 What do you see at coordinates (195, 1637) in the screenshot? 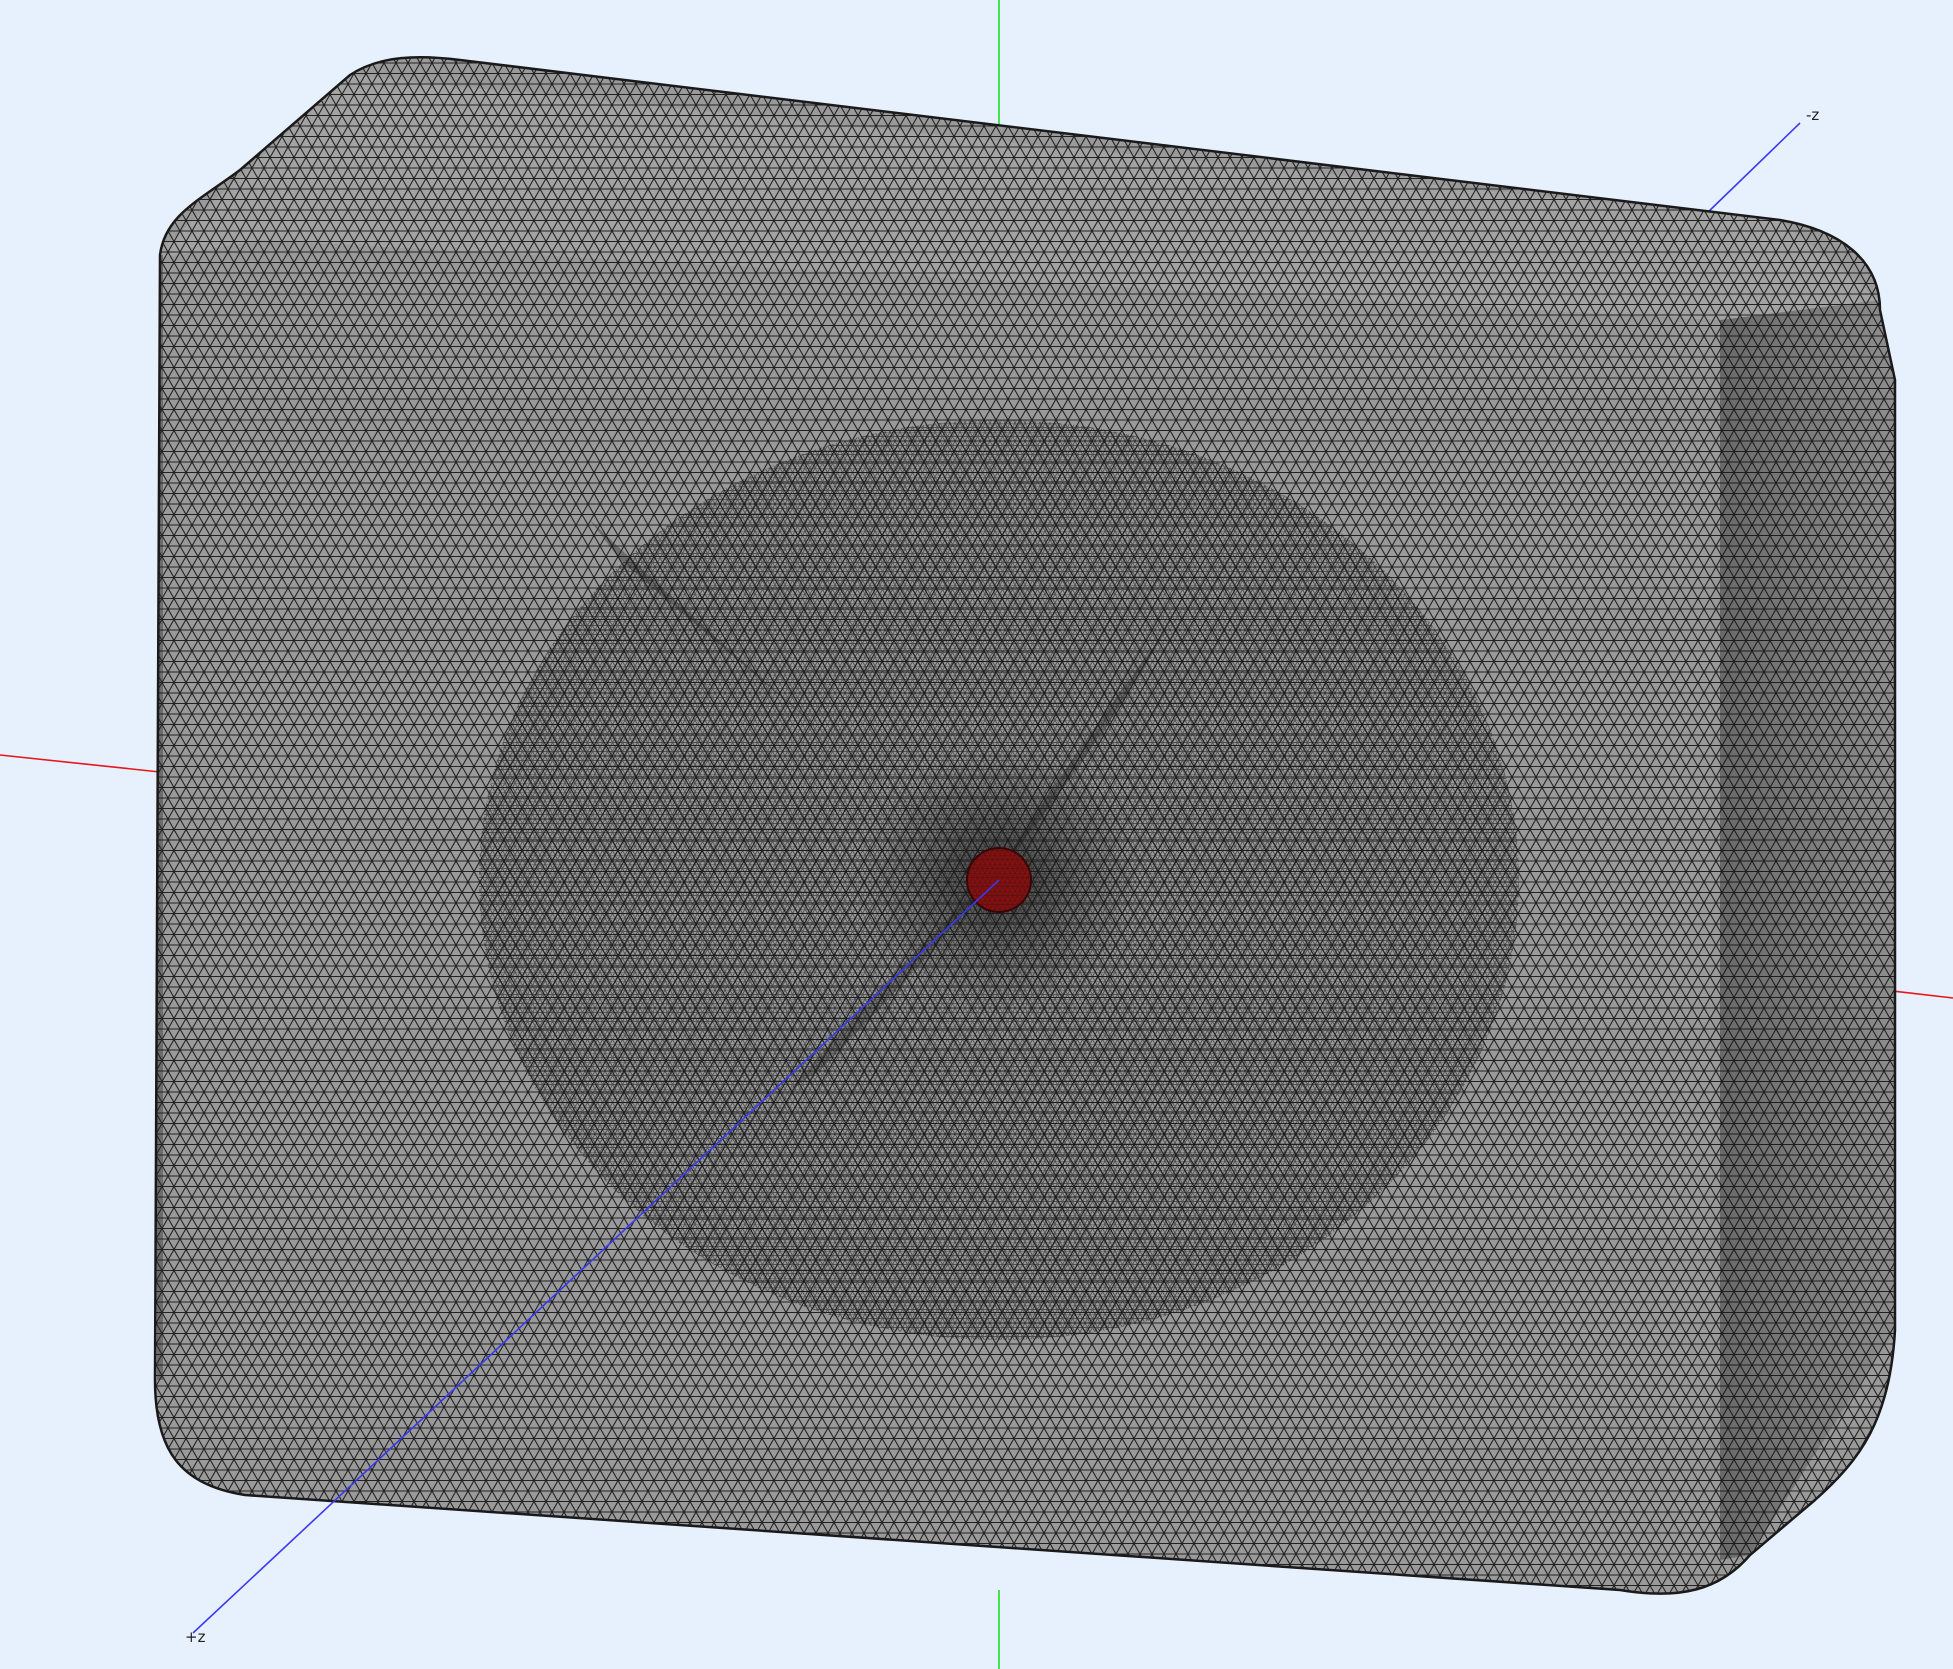
I see `pos-z-label: +z` at bounding box center [195, 1637].